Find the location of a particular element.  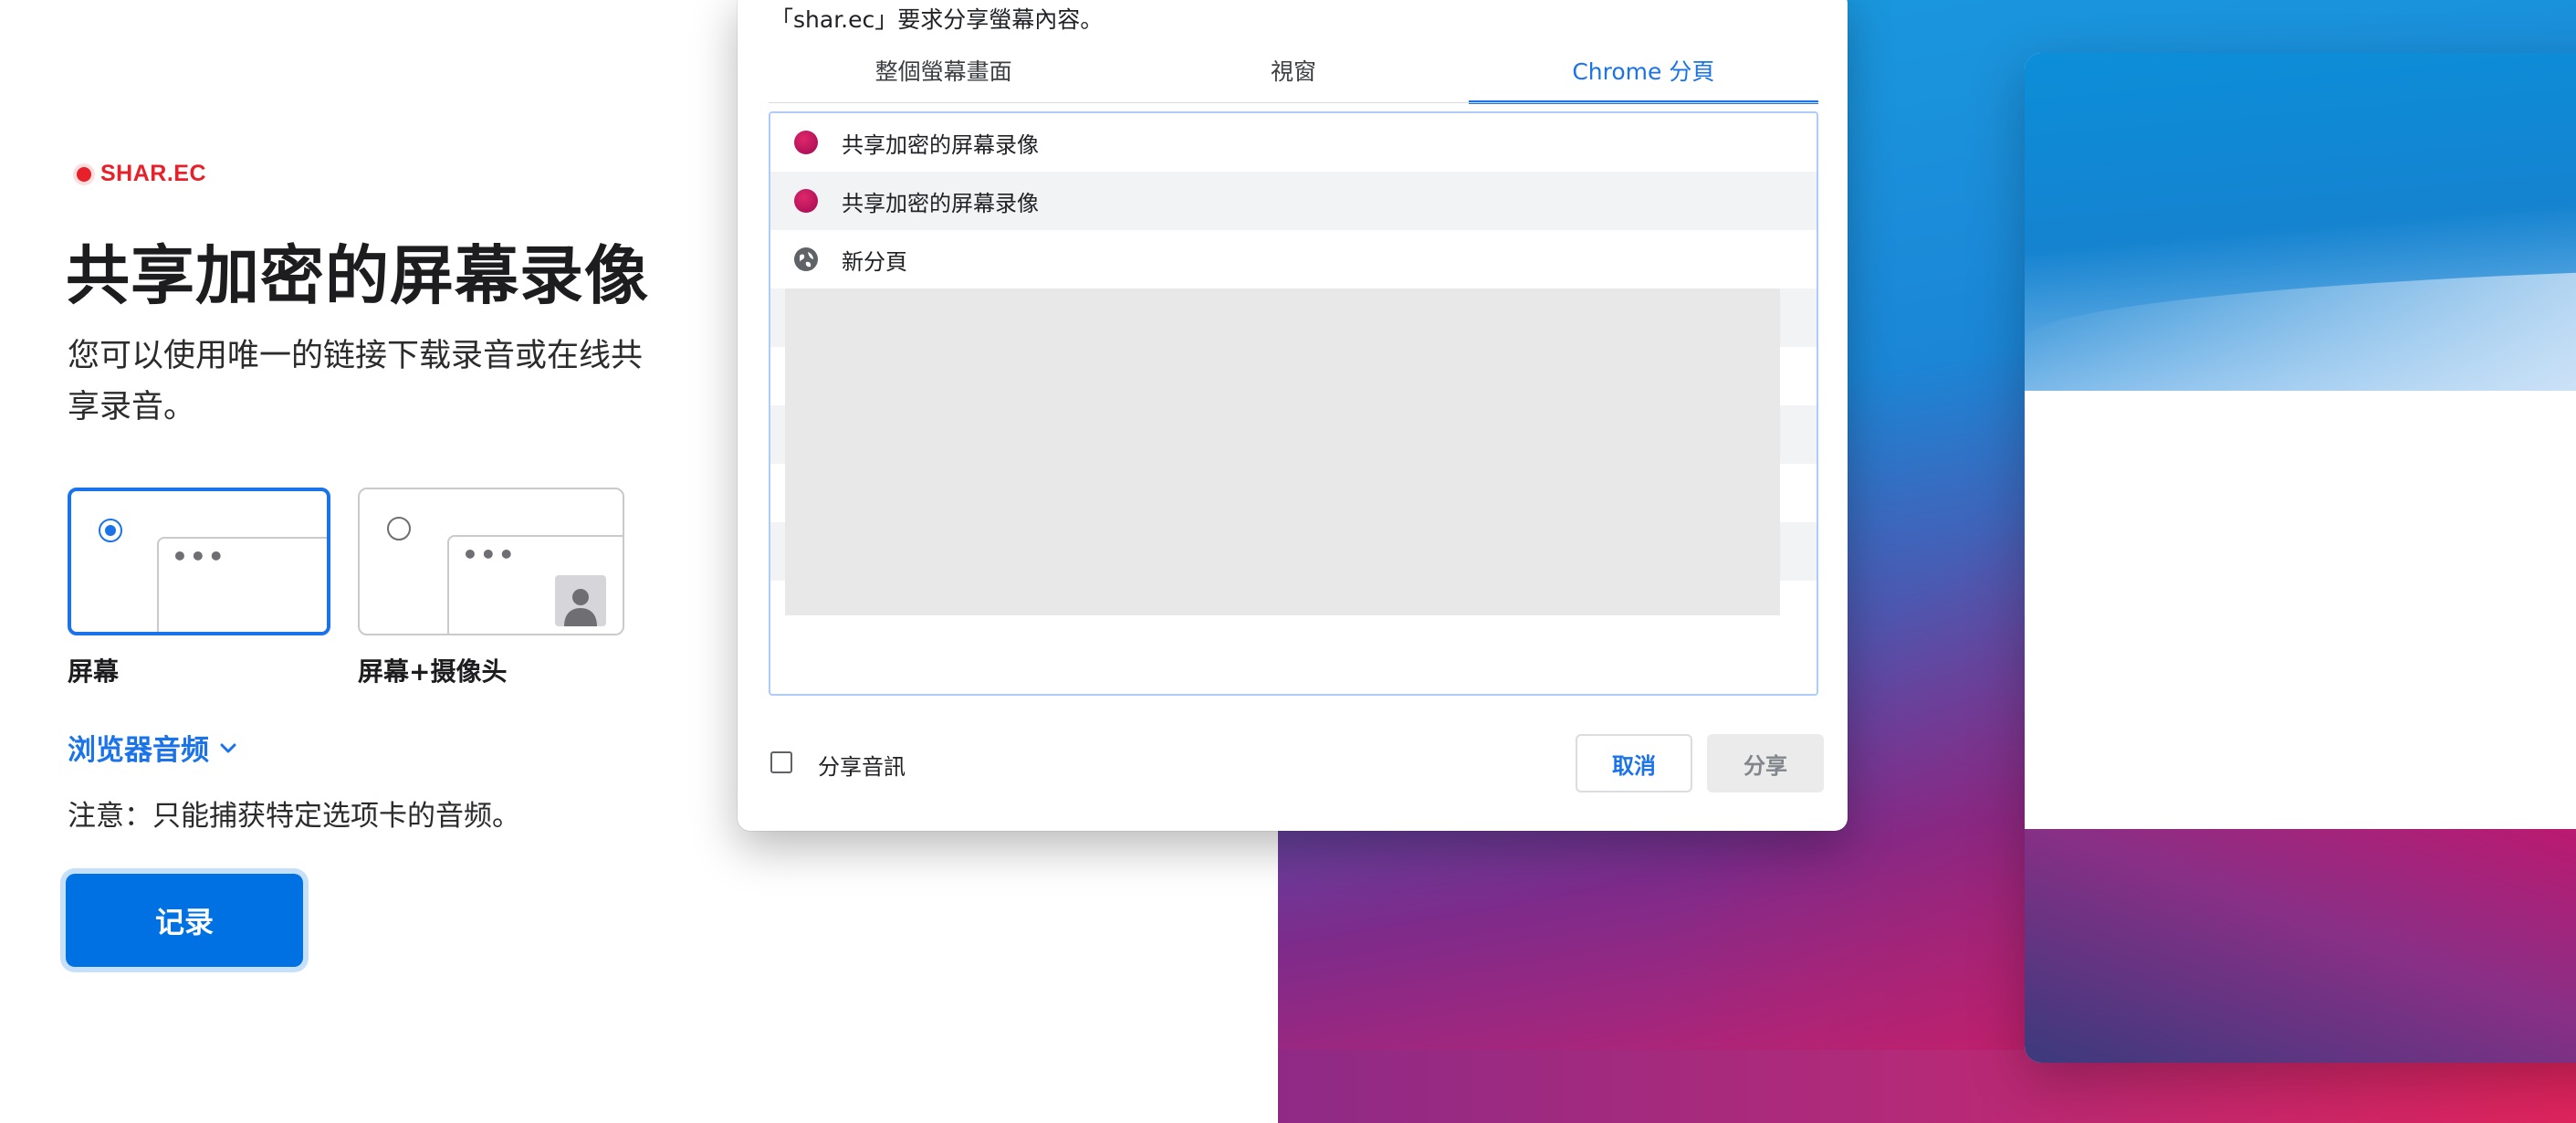

record-button: 记录 is located at coordinates (184, 920).